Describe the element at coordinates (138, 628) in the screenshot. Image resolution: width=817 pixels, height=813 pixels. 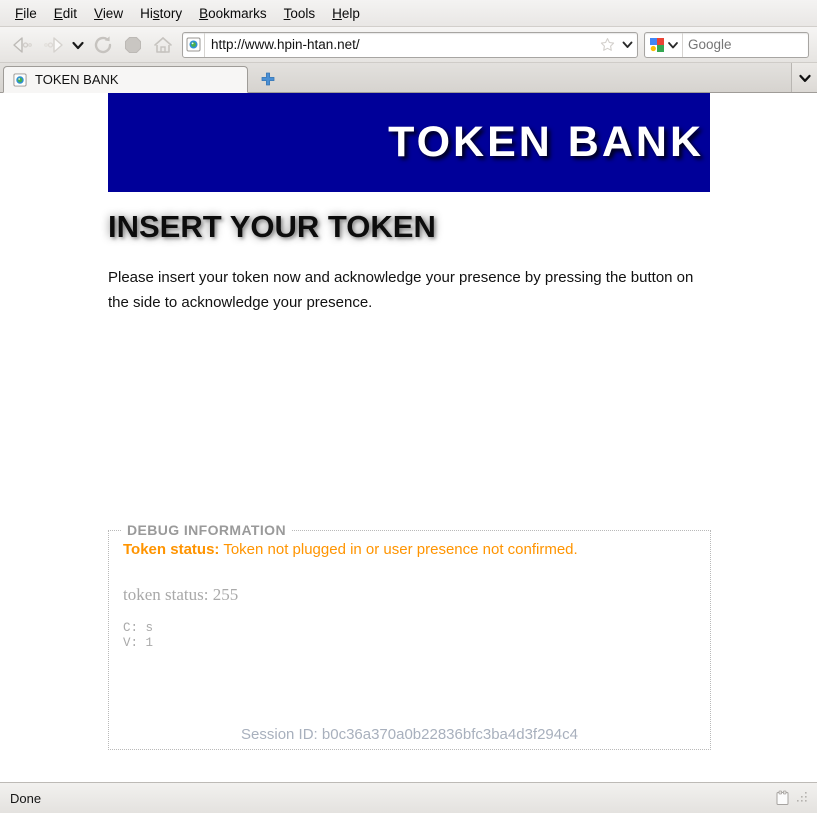
I see `debug-mono-line-c: C: s` at that location.